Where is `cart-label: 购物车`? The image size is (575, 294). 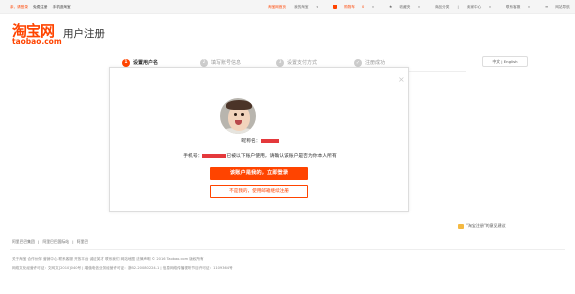
cart-label: 购物车 is located at coordinates (349, 7).